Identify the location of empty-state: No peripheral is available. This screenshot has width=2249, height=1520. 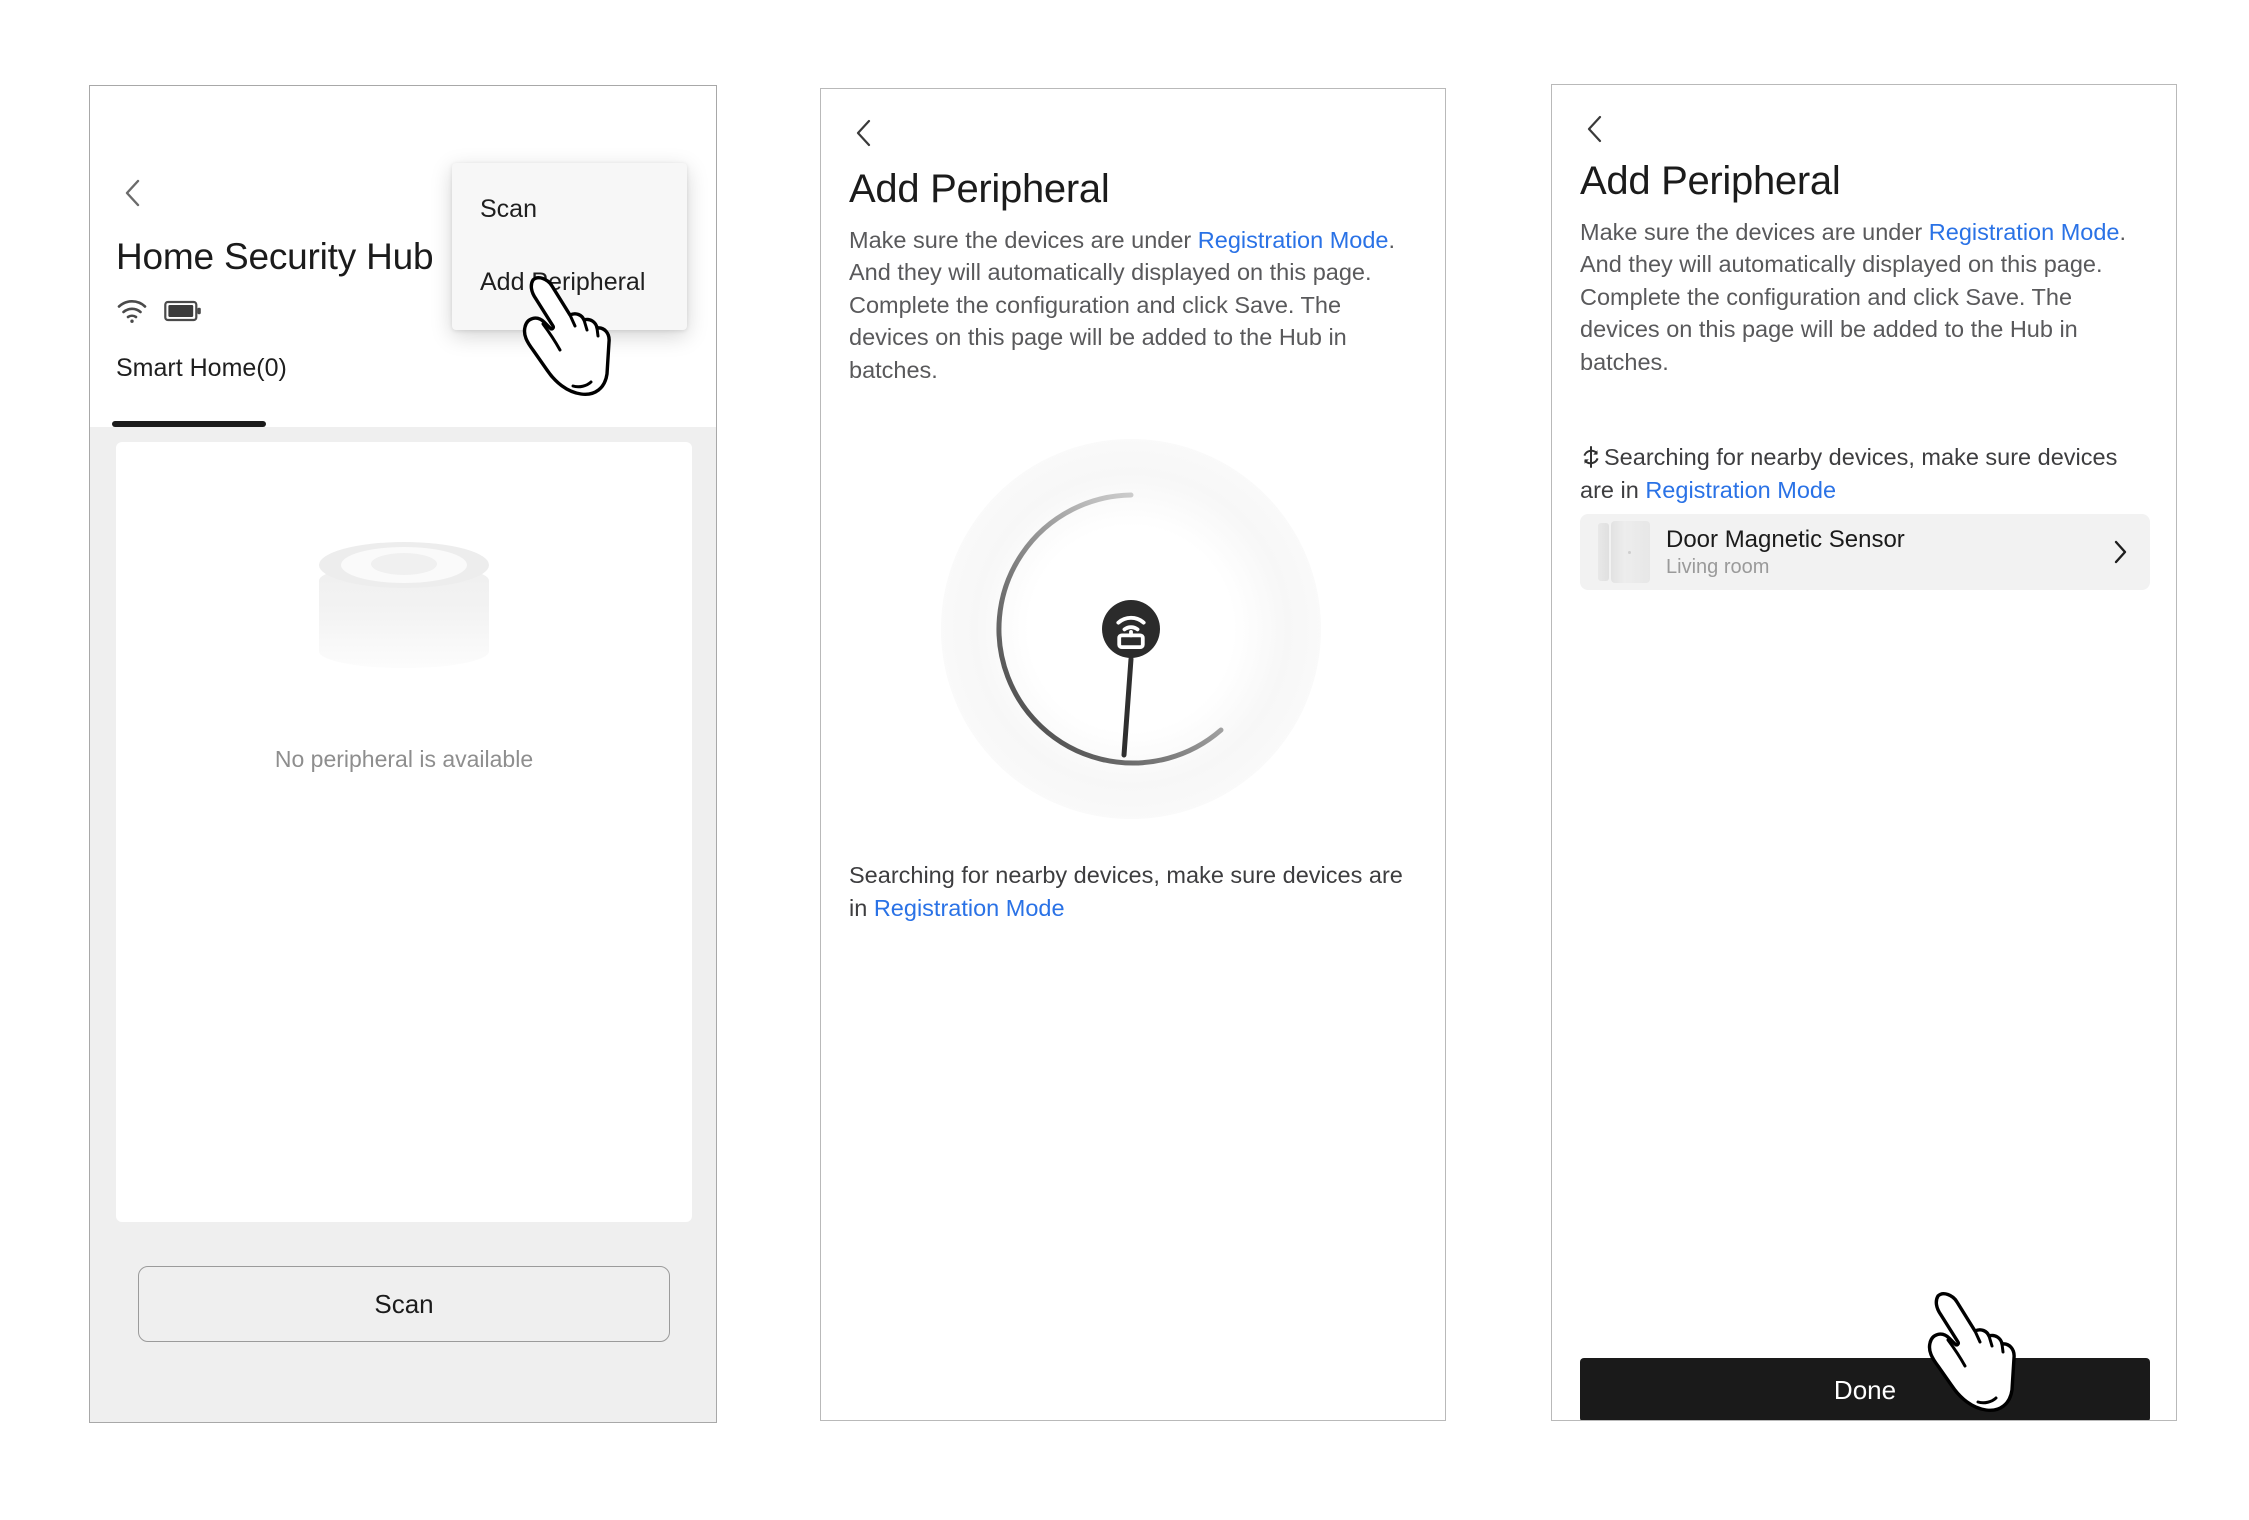
(404, 657).